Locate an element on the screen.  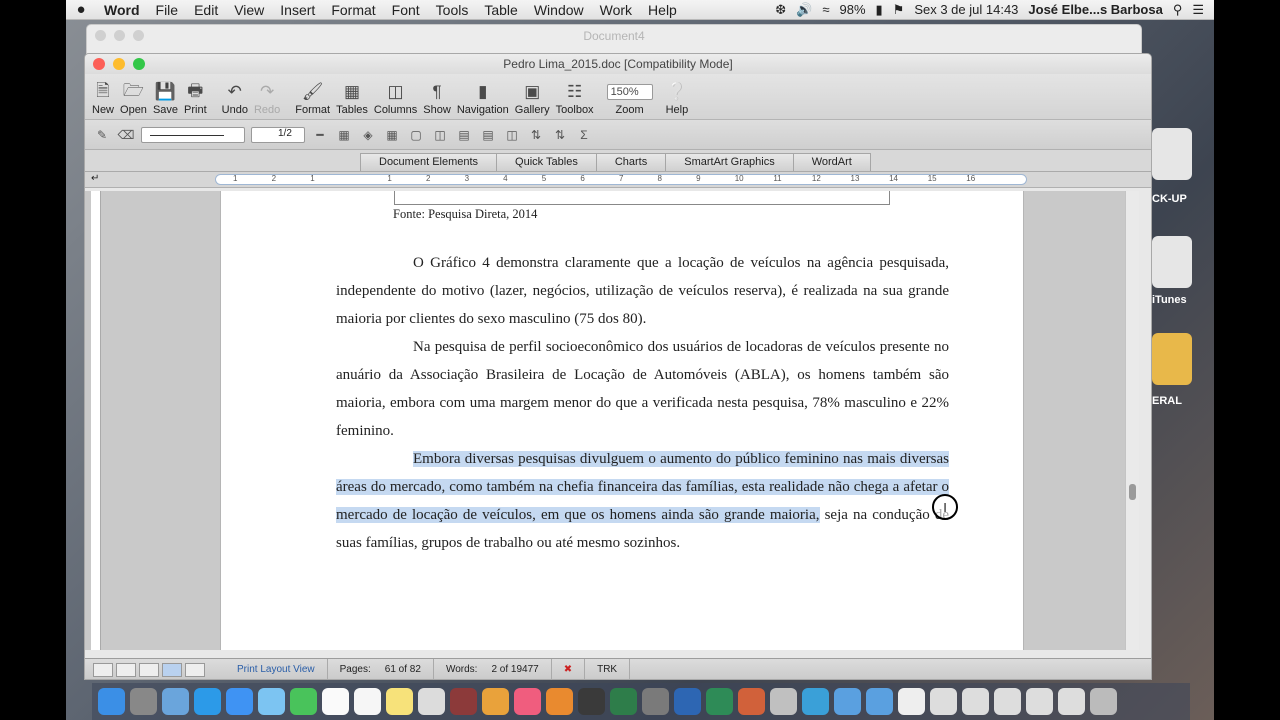
timemachine-dock-icon is located at coordinates (623, 701).